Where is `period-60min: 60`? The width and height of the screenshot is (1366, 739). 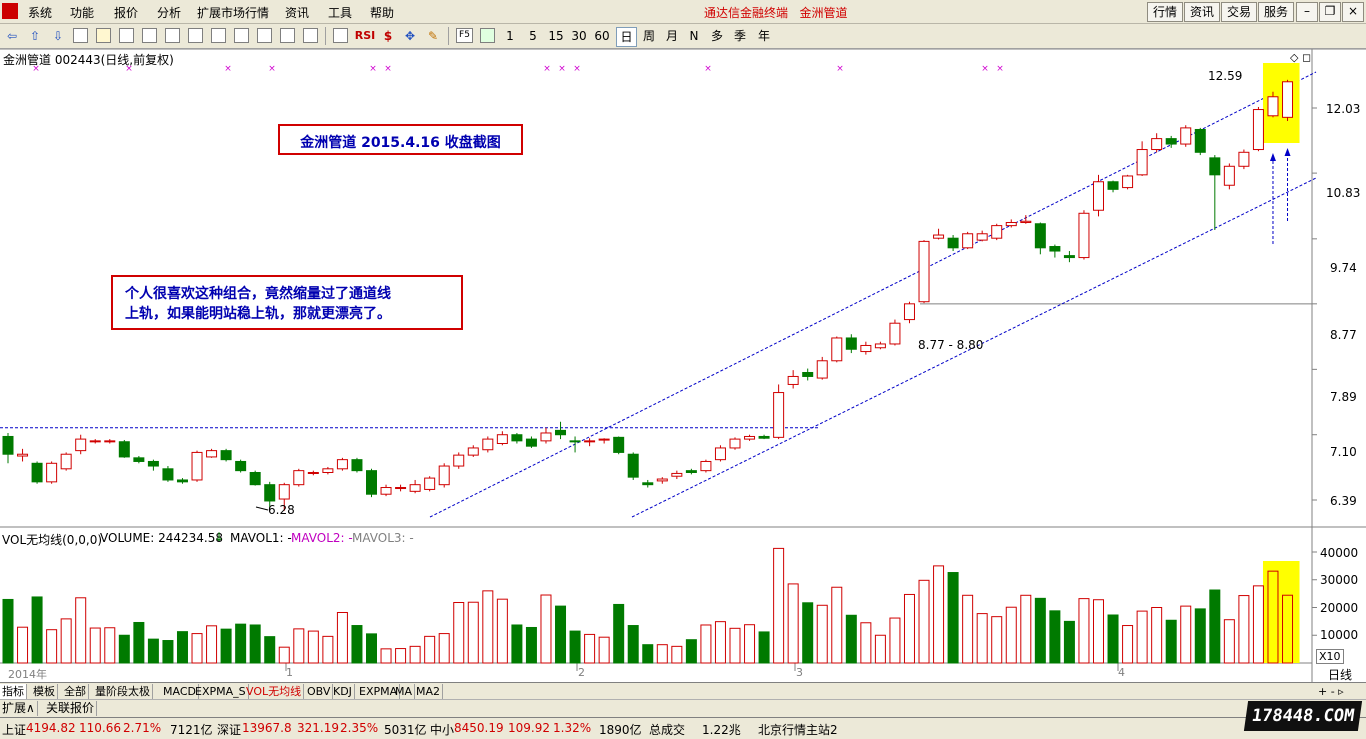
period-60min: 60 is located at coordinates (602, 36).